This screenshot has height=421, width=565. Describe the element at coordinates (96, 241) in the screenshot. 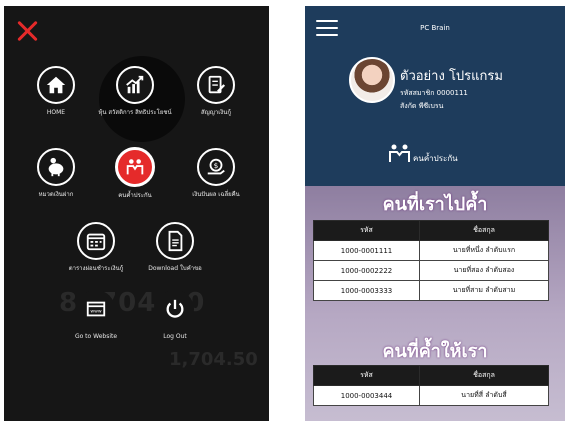

I see `calendar-icon` at that location.